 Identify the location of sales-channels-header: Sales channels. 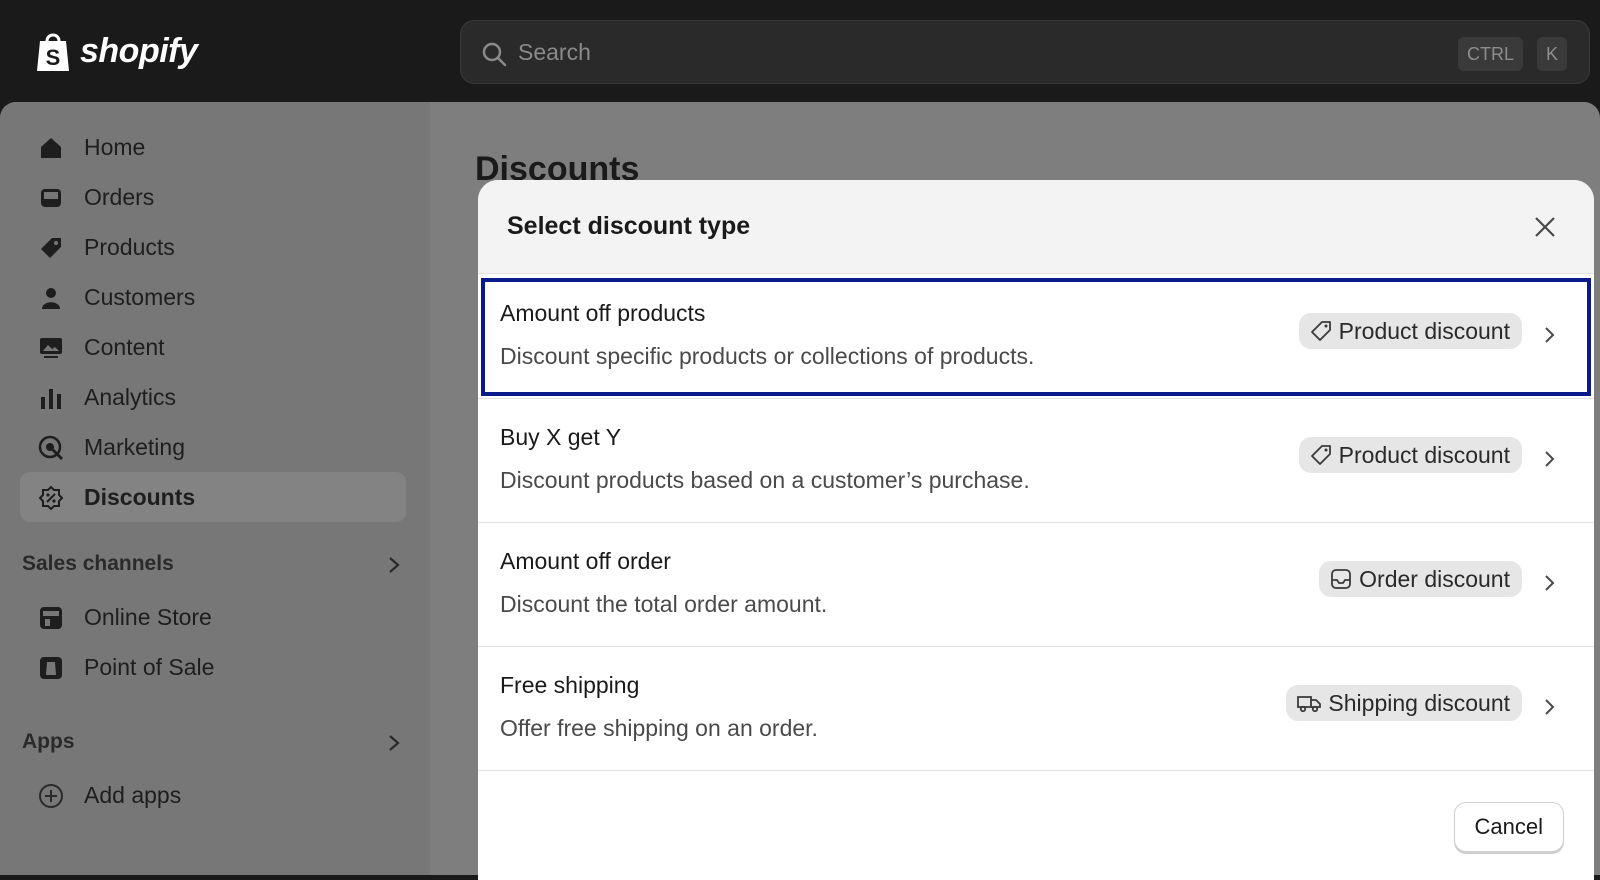
(212, 566).